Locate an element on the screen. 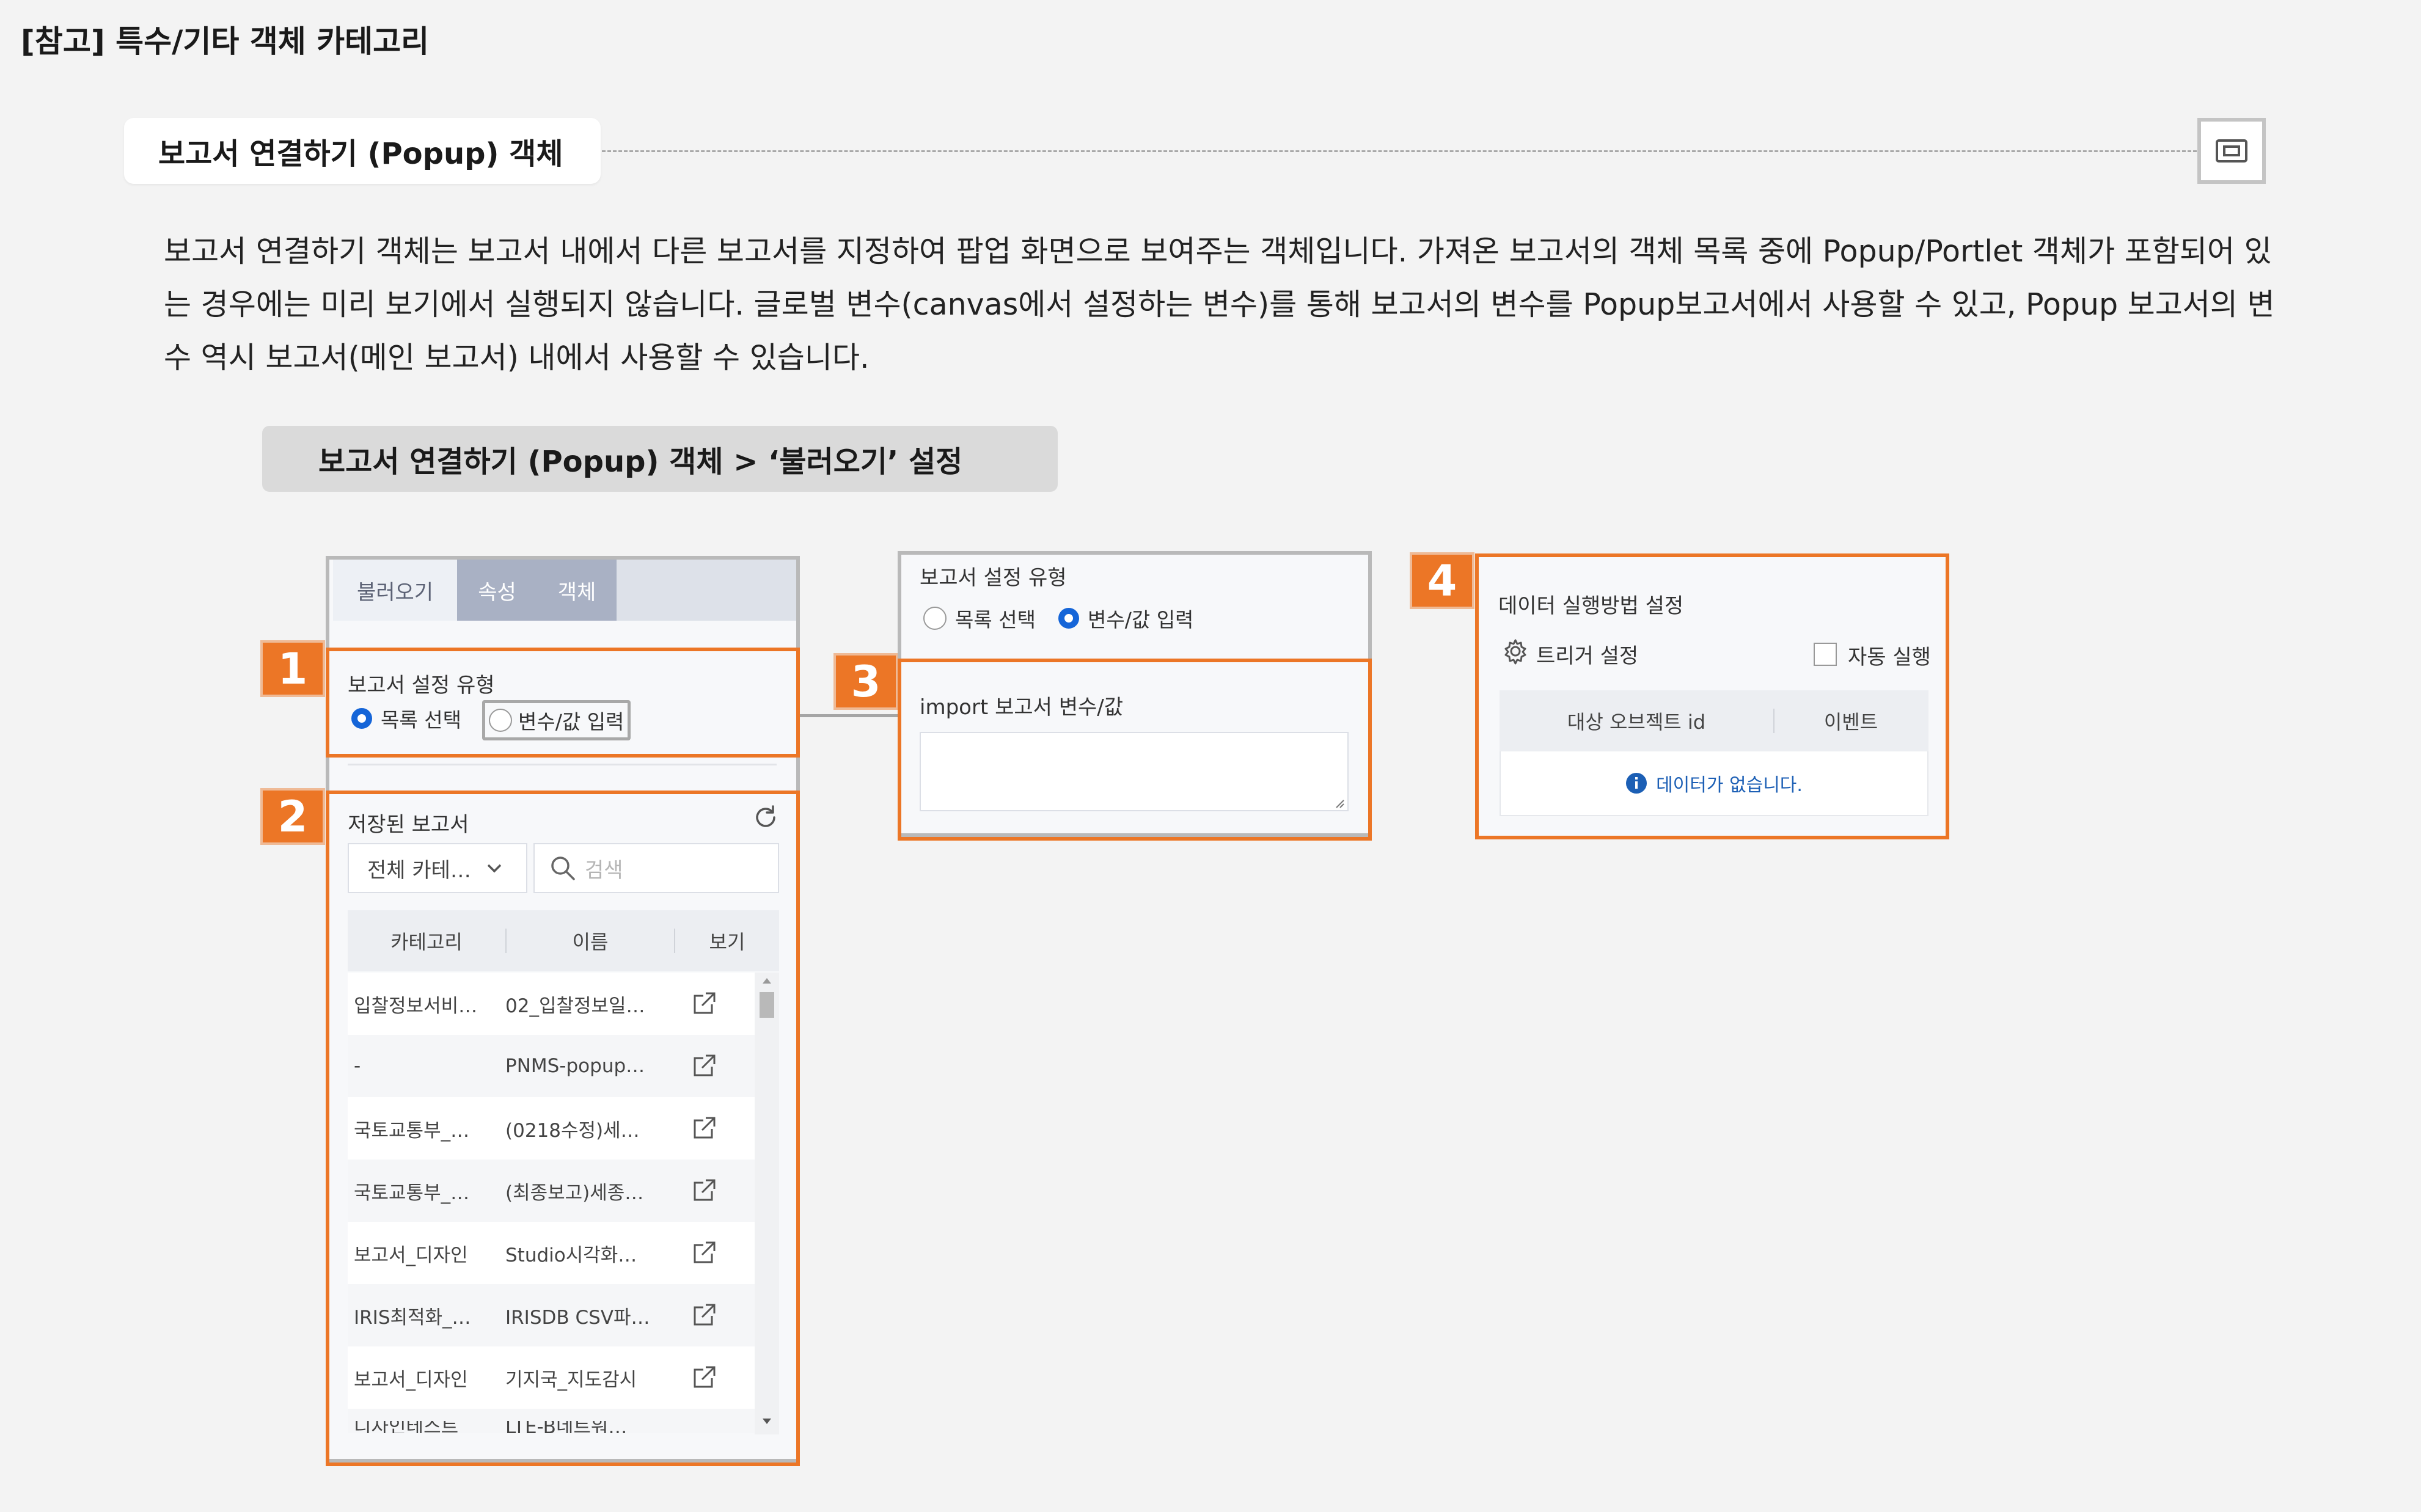  tab-objects: 객체 is located at coordinates (577, 591).